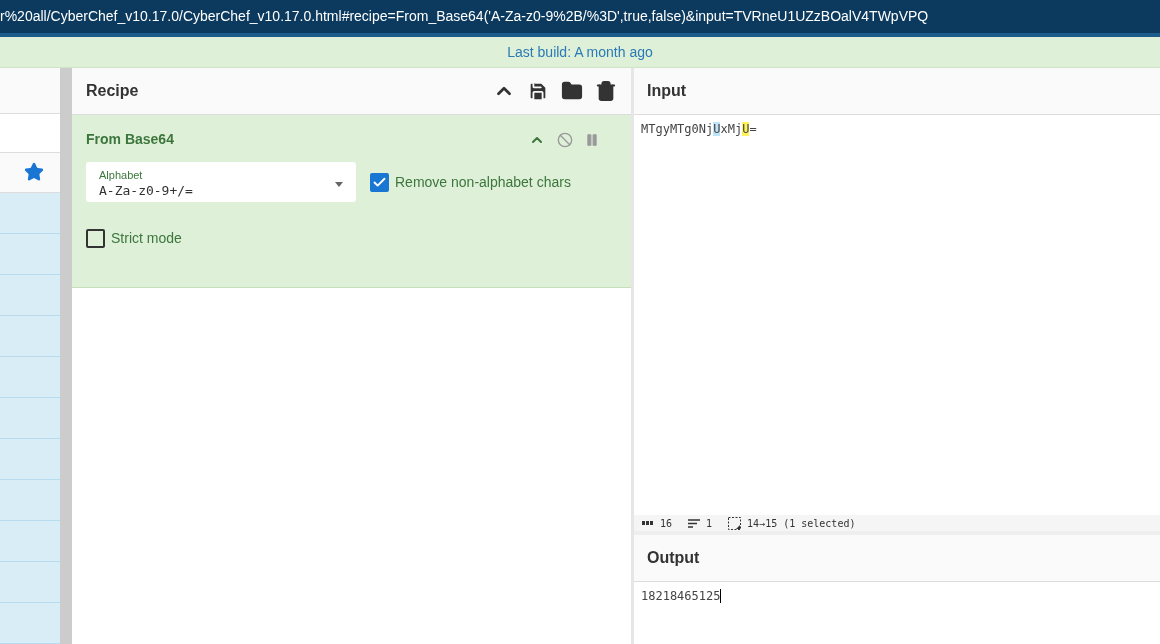 The width and height of the screenshot is (1160, 644). What do you see at coordinates (470, 182) in the screenshot?
I see `option-checkbox: Remove non-alphabet chars` at bounding box center [470, 182].